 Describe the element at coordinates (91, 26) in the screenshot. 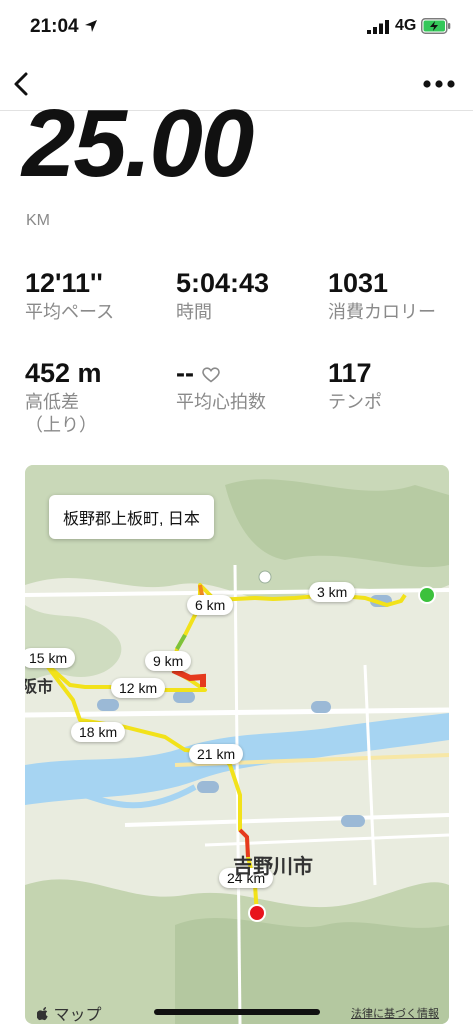

I see `location-arrow-icon` at that location.